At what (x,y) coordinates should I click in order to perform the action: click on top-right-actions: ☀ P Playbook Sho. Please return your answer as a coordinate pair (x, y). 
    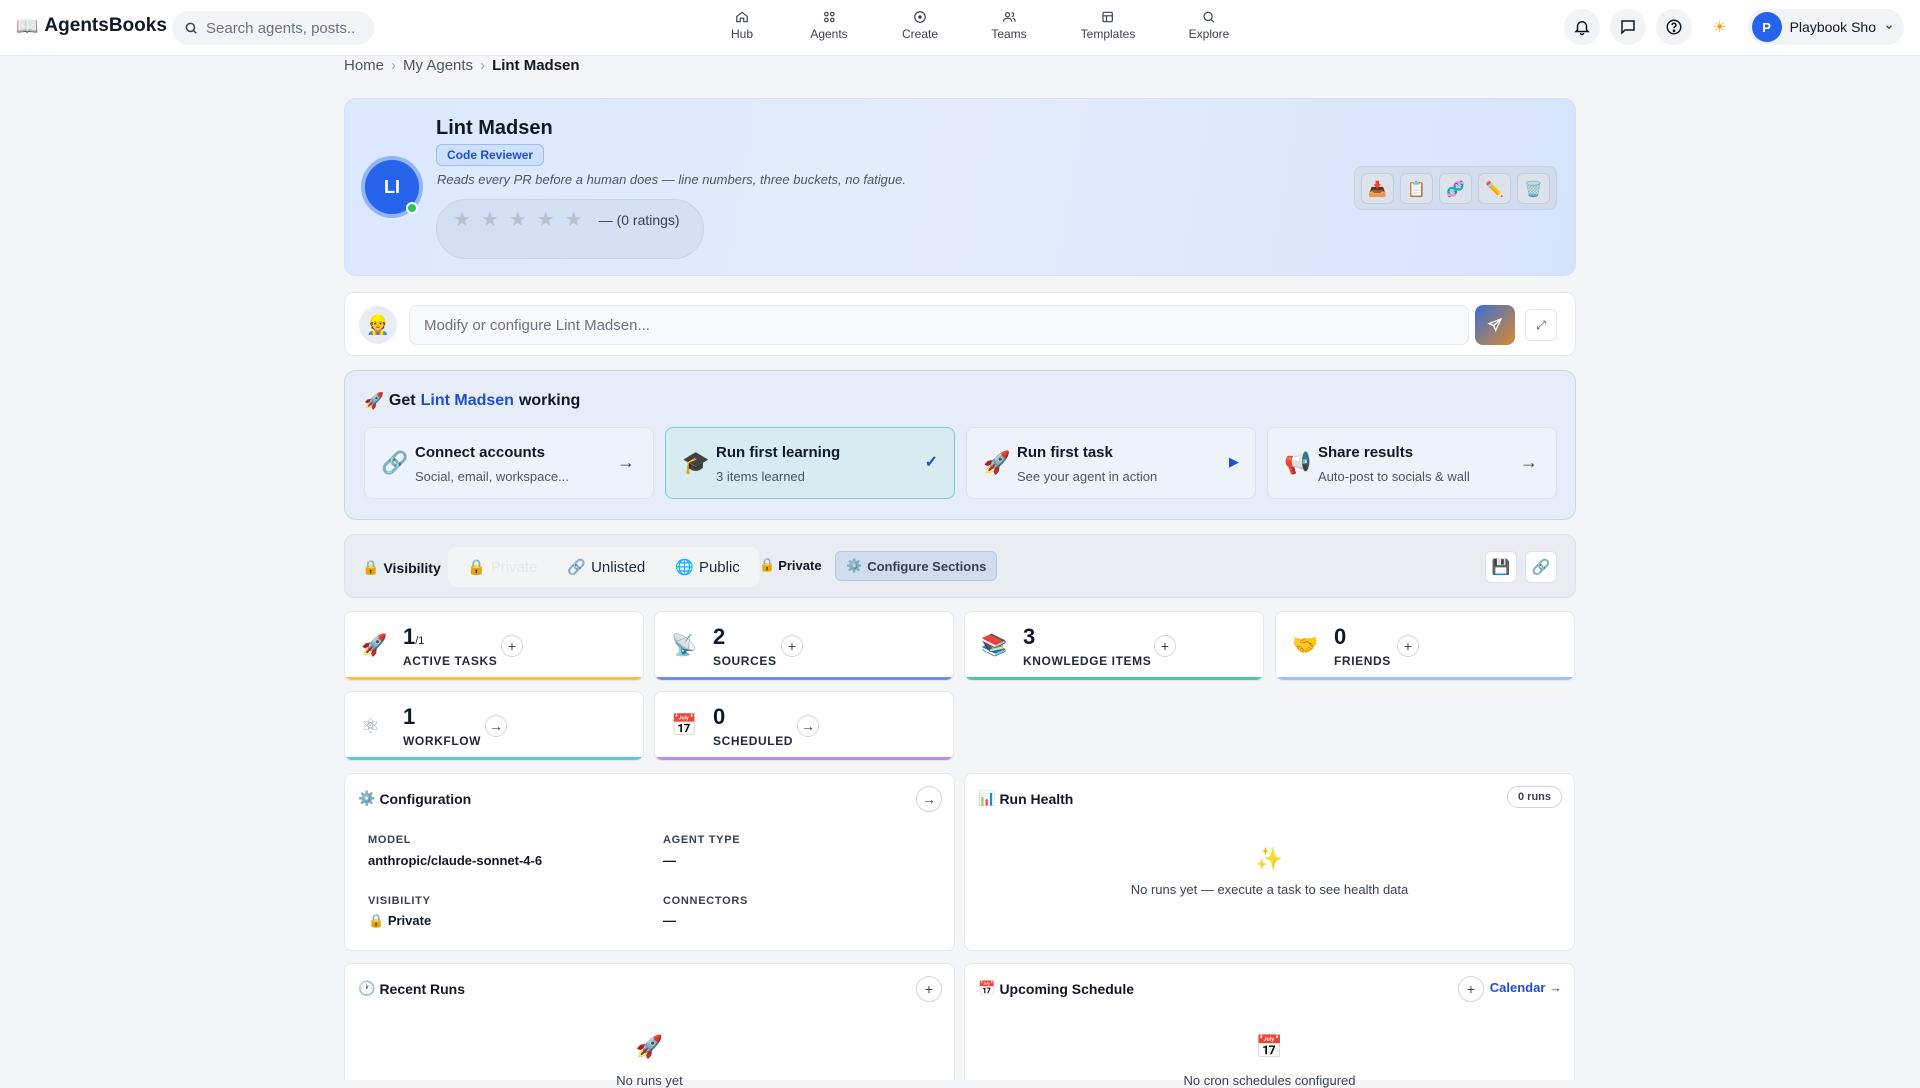
    Looking at the image, I should click on (1733, 27).